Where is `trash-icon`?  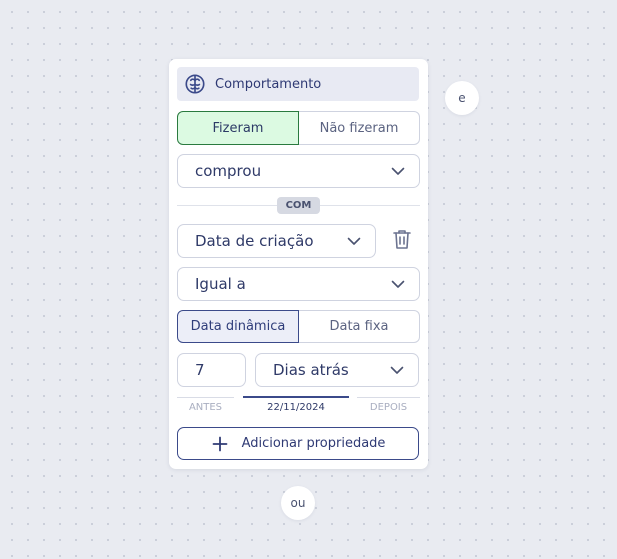 trash-icon is located at coordinates (402, 241).